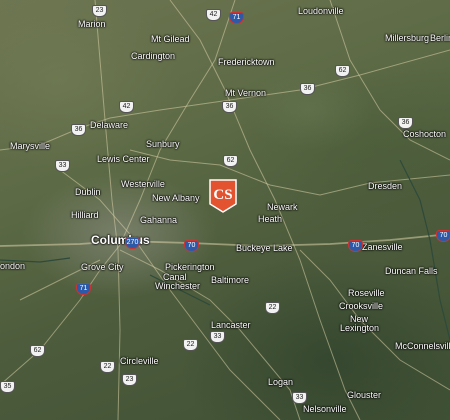 The image size is (450, 420). Describe the element at coordinates (270, 219) in the screenshot. I see `city-label: Heath` at that location.